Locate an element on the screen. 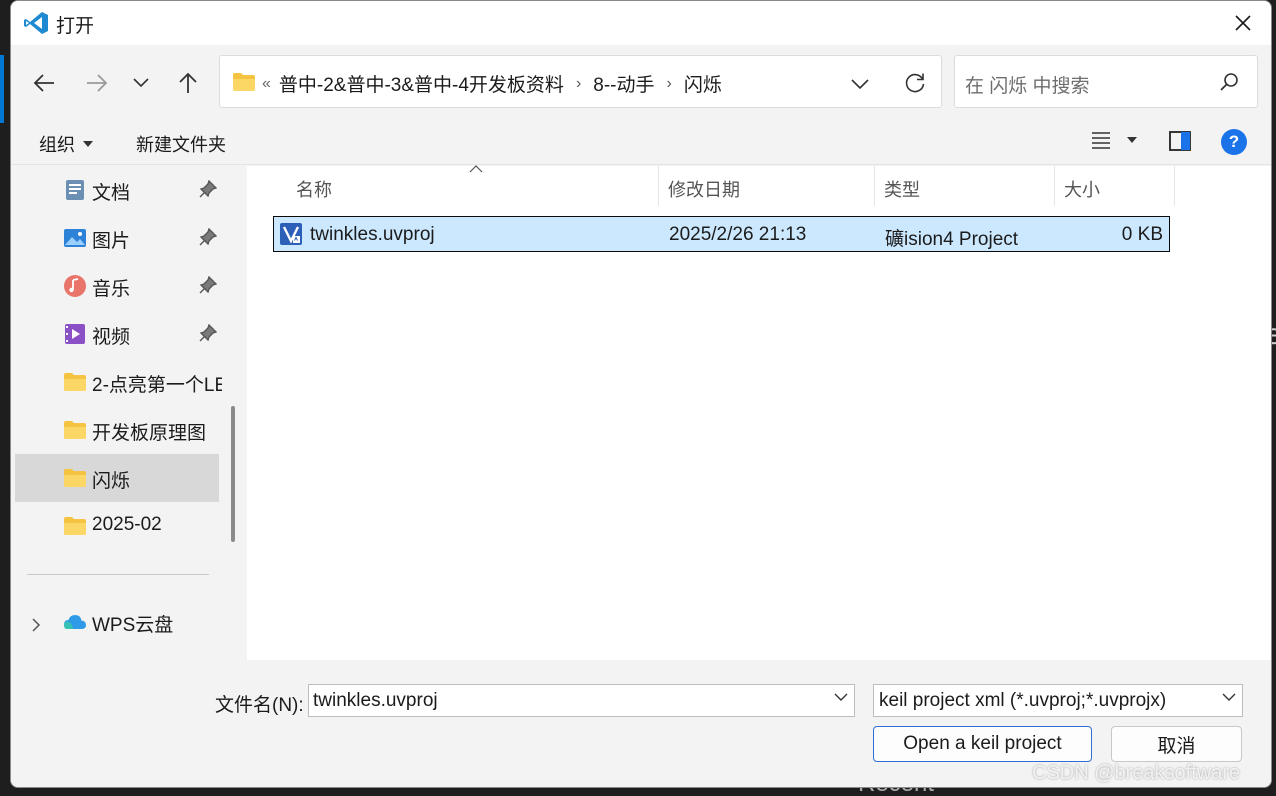 The height and width of the screenshot is (796, 1276). file-modified-date: 2025/2/26 21:13 is located at coordinates (738, 234).